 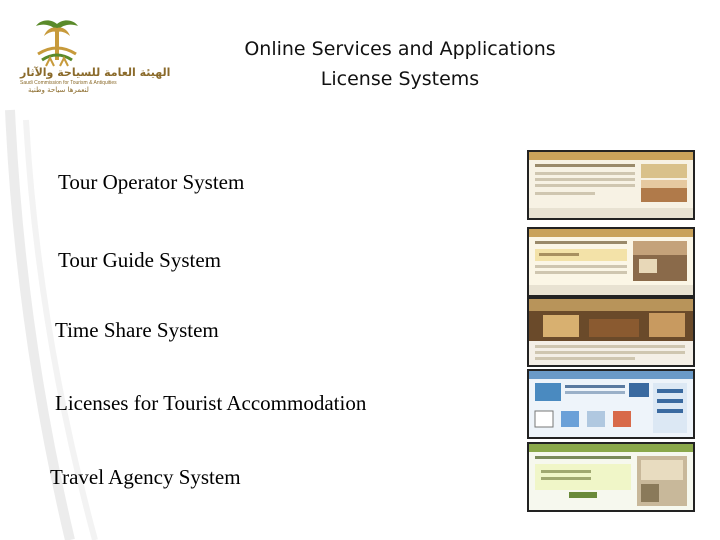 I want to click on tour-operator-screenshot, so click(x=611, y=185).